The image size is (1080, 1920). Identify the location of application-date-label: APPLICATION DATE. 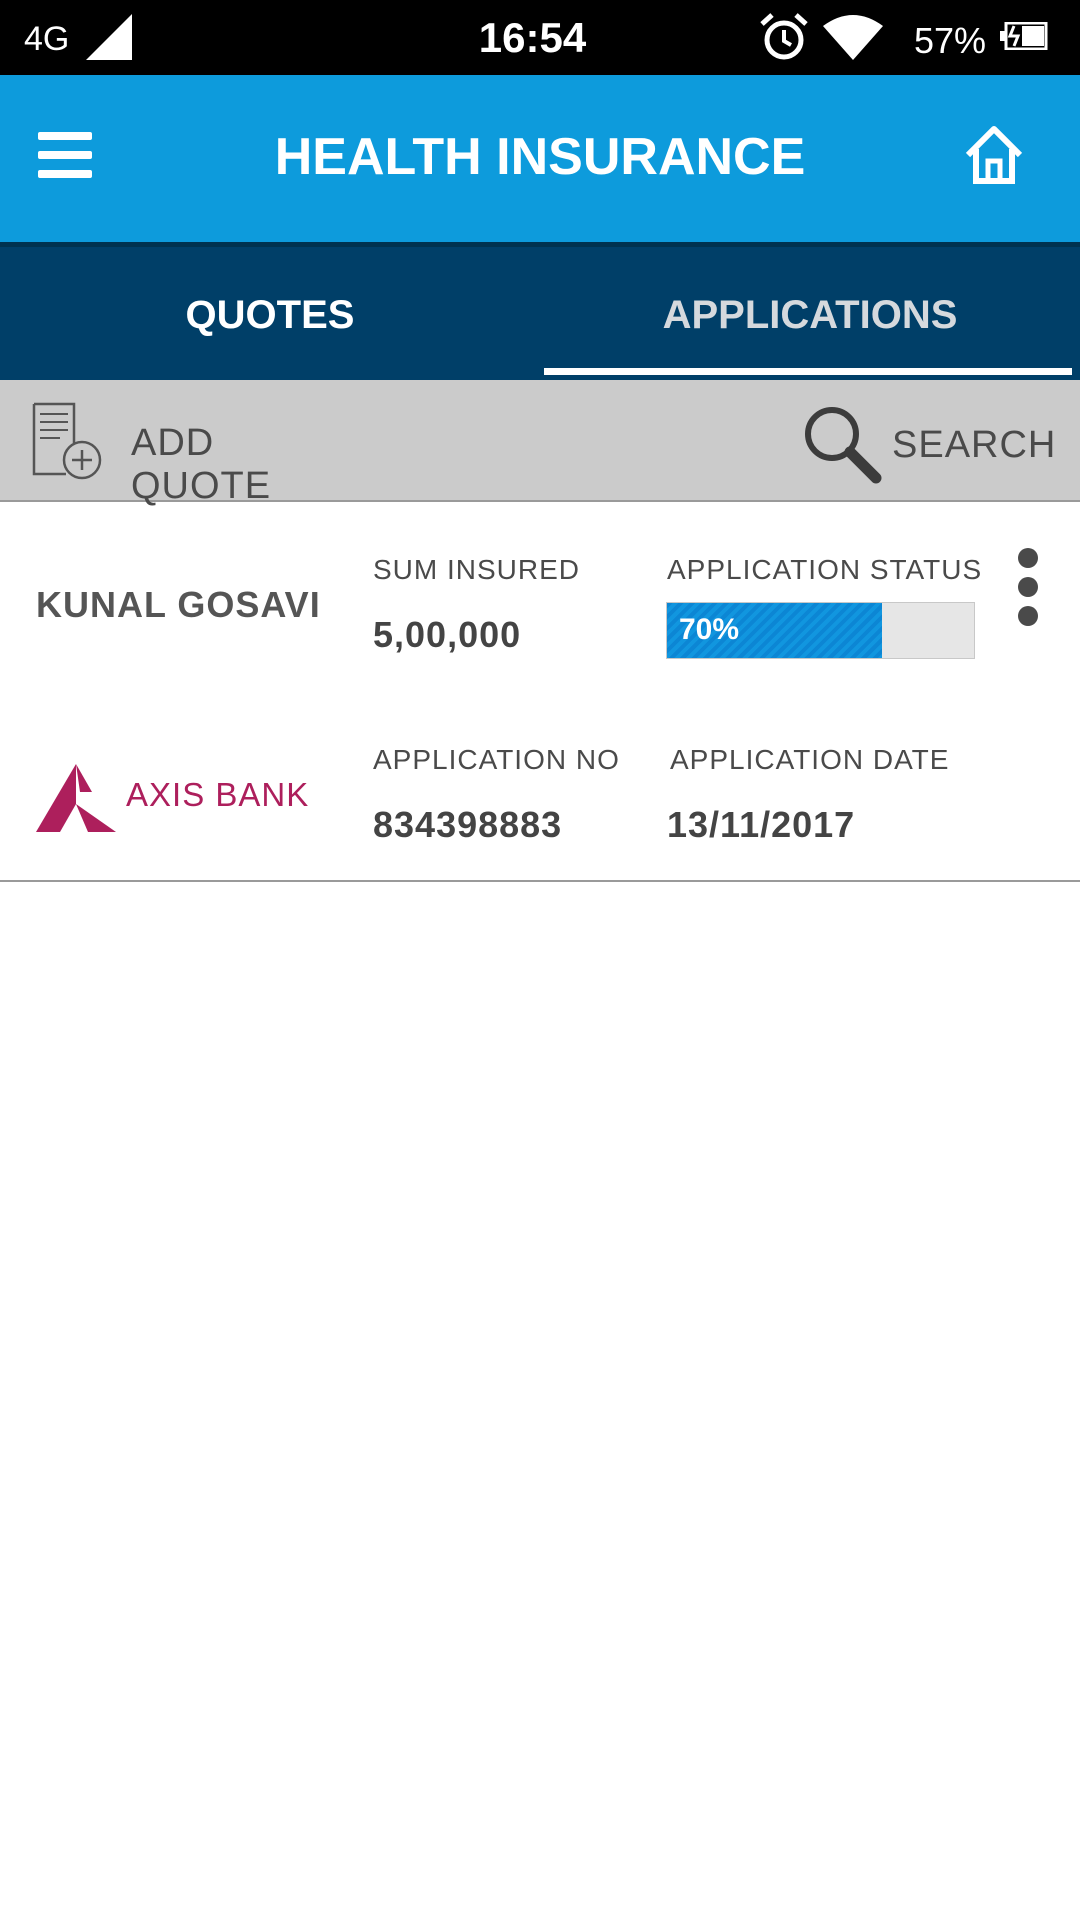
(810, 759).